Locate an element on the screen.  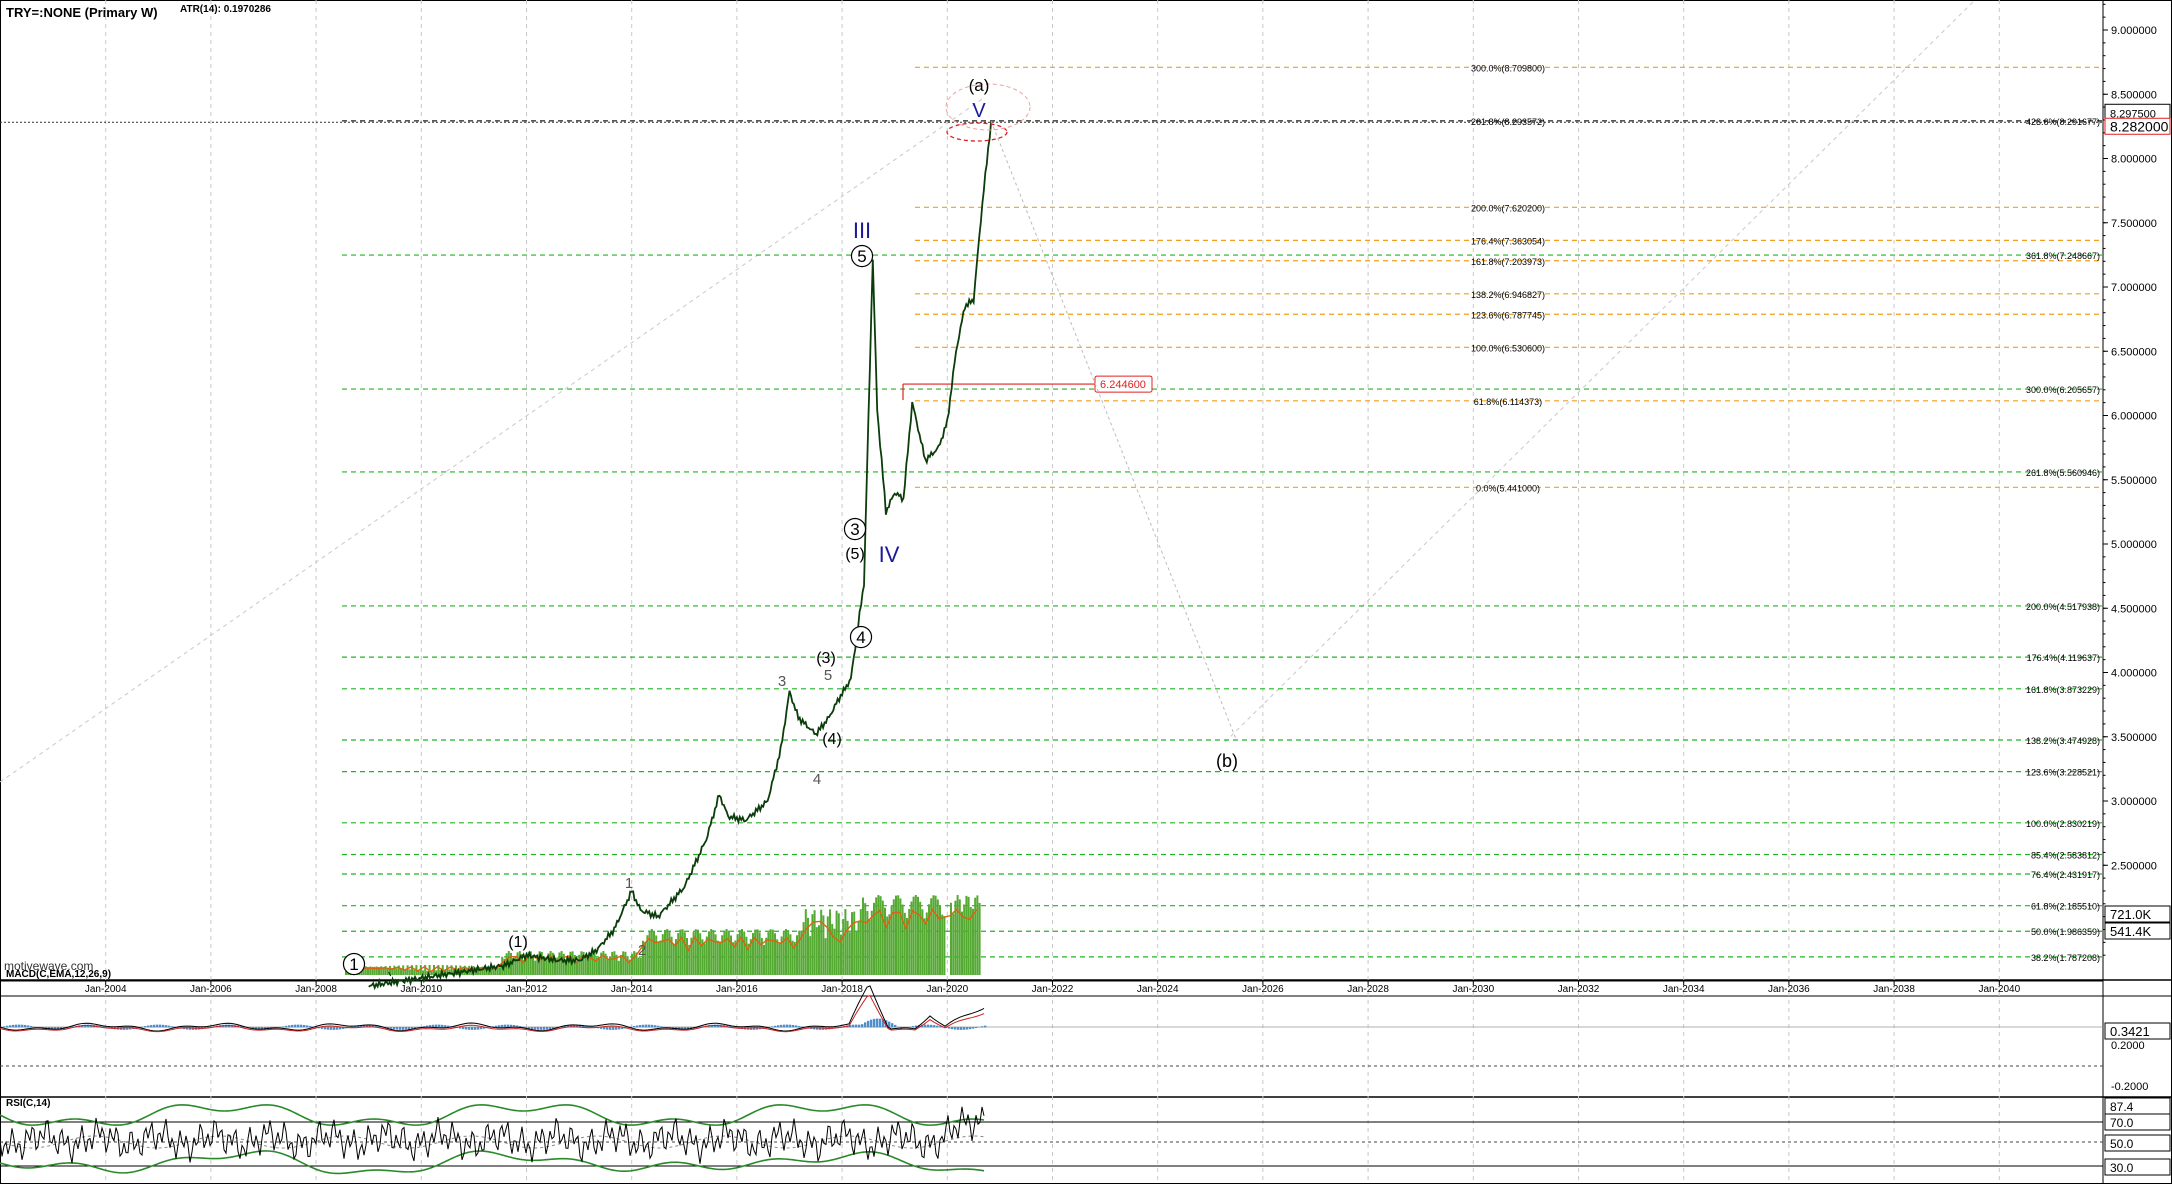
x-tick-label: Jan-2018 is located at coordinates (842, 989).